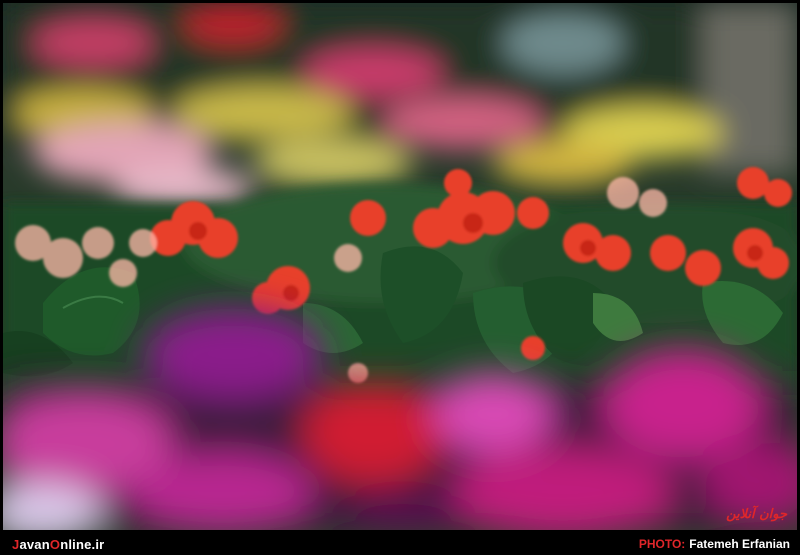  What do you see at coordinates (739, 544) in the screenshot?
I see `credit-name: Fatemeh Erfanian` at bounding box center [739, 544].